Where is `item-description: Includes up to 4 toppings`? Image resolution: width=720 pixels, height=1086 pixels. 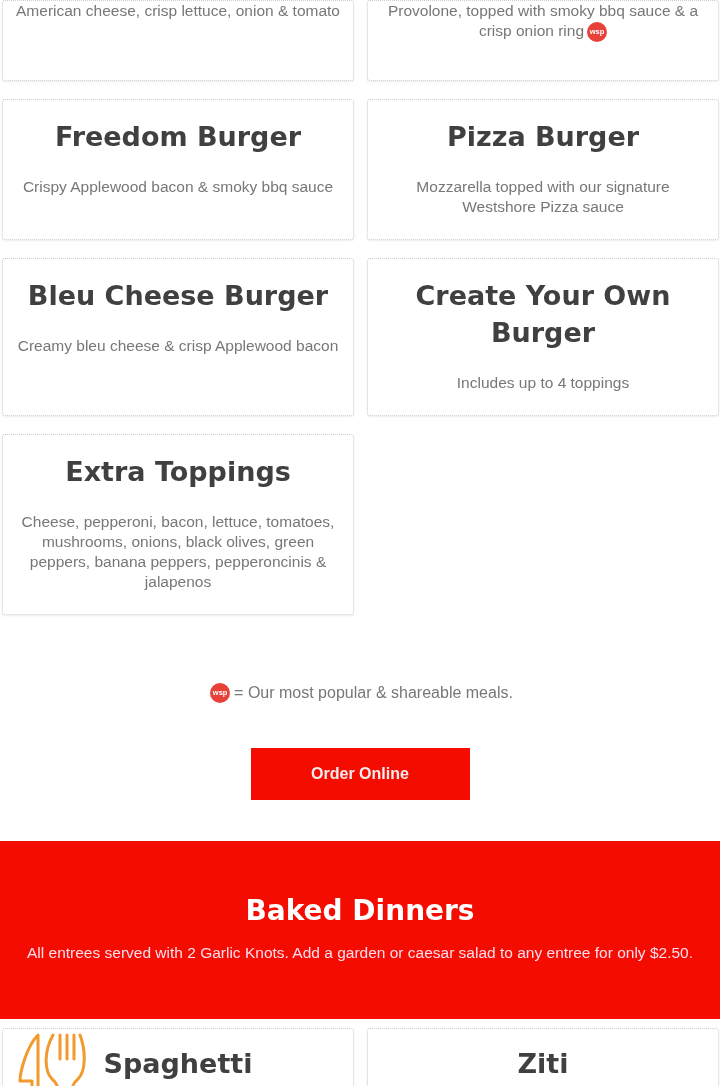
item-description: Includes up to 4 toppings is located at coordinates (543, 382).